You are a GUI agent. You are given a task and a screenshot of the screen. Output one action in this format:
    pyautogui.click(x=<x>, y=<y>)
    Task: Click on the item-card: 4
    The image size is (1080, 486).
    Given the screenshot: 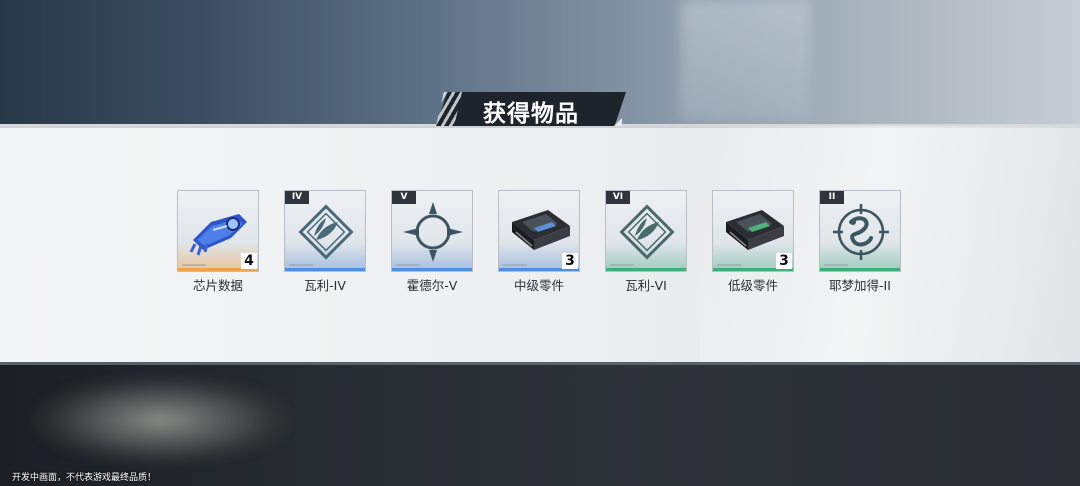 What is the action you would take?
    pyautogui.click(x=218, y=231)
    